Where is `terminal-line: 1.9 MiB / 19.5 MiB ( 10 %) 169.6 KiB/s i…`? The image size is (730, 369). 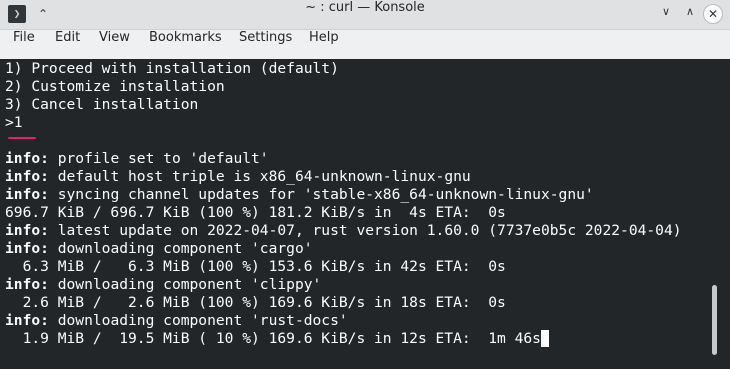
terminal-line: 1.9 MiB / 19.5 MiB ( 10 %) 169.6 KiB/s i… is located at coordinates (277, 339).